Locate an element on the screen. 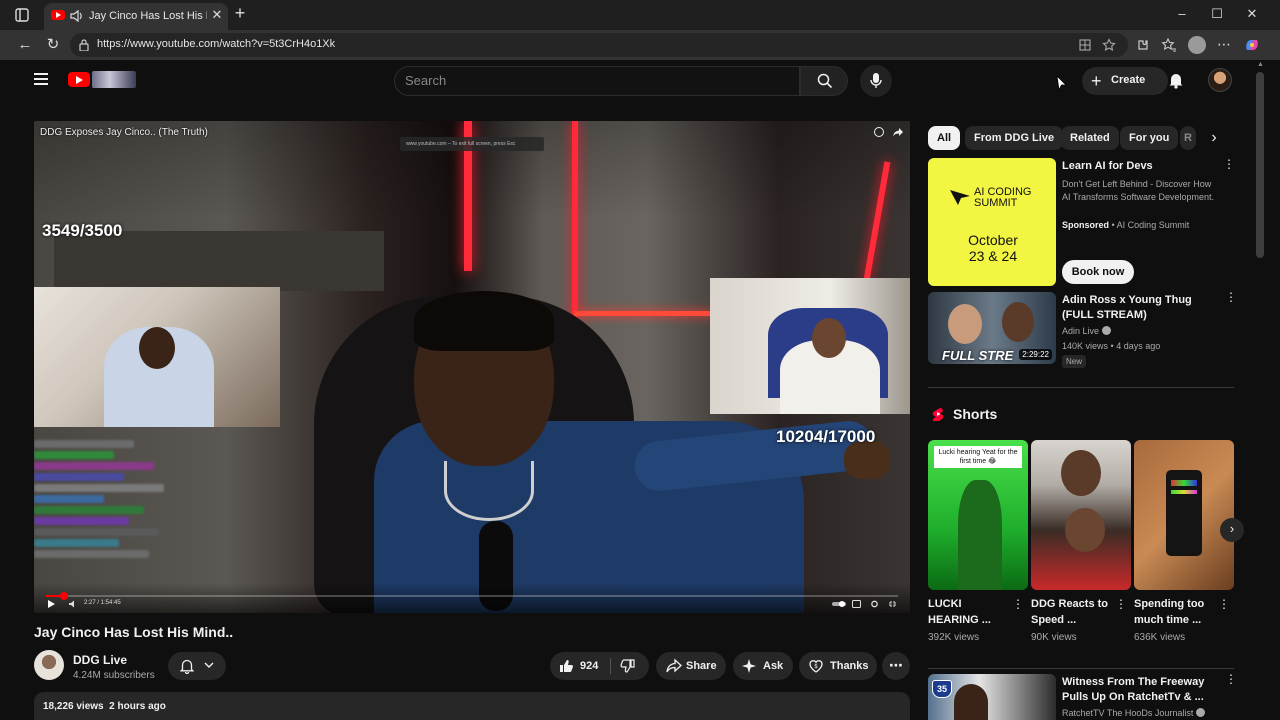 This screenshot has height=720, width=1280. time-display: 2:27 / 1:54:45 is located at coordinates (102, 603).